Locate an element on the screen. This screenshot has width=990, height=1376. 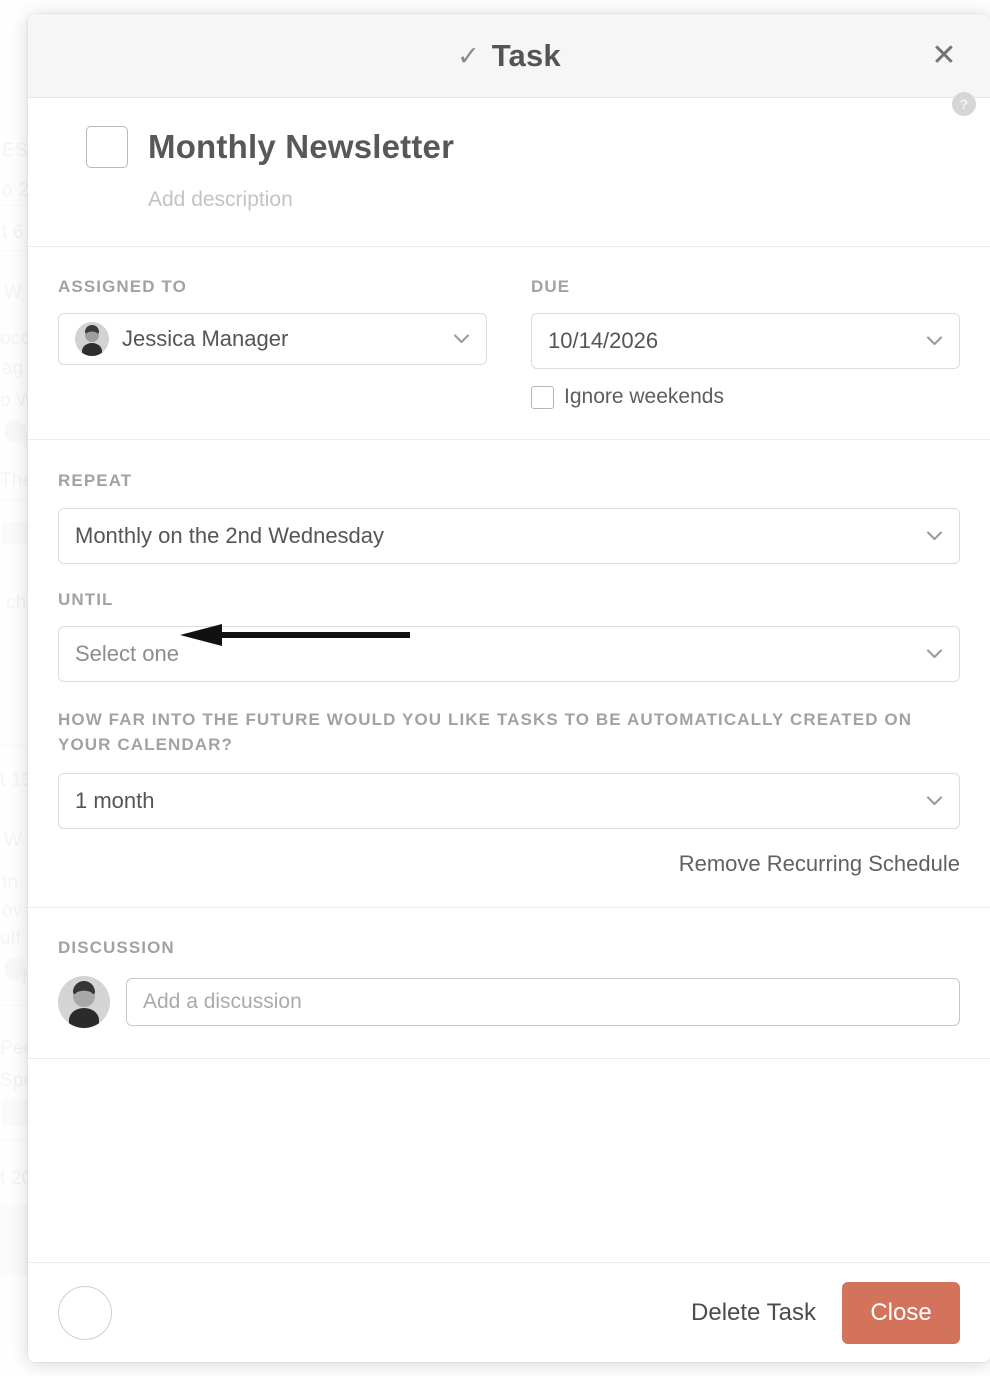
assignee-value-group: Jessica Manager is located at coordinates (181, 339).